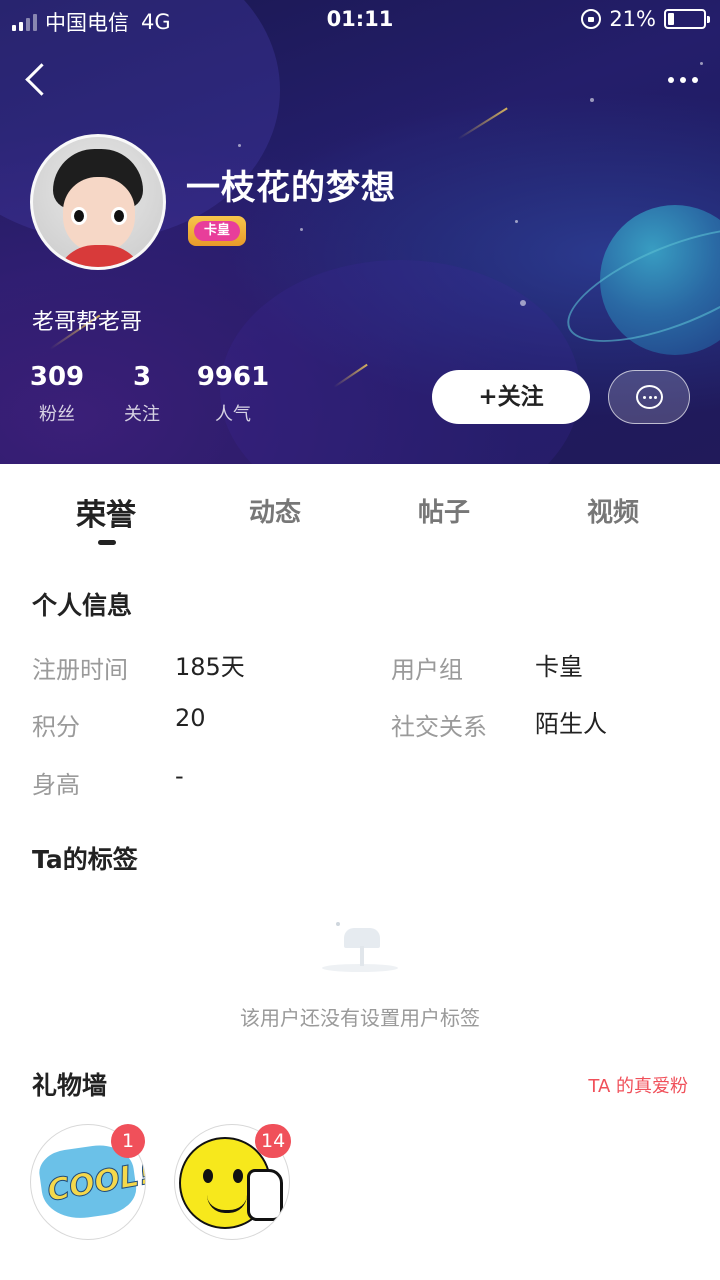 The width and height of the screenshot is (720, 1280). Describe the element at coordinates (70, 1085) in the screenshot. I see `section-title-gift-wall: 礼物墙` at that location.